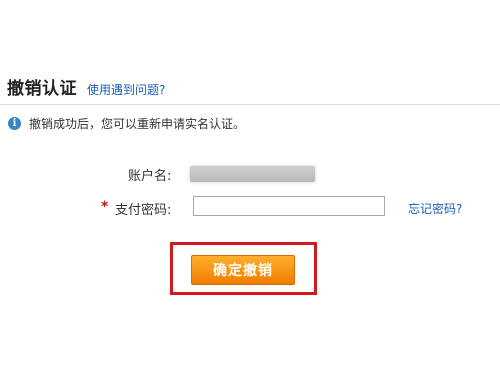  What do you see at coordinates (150, 176) in the screenshot?
I see `account-label: 账户名:` at bounding box center [150, 176].